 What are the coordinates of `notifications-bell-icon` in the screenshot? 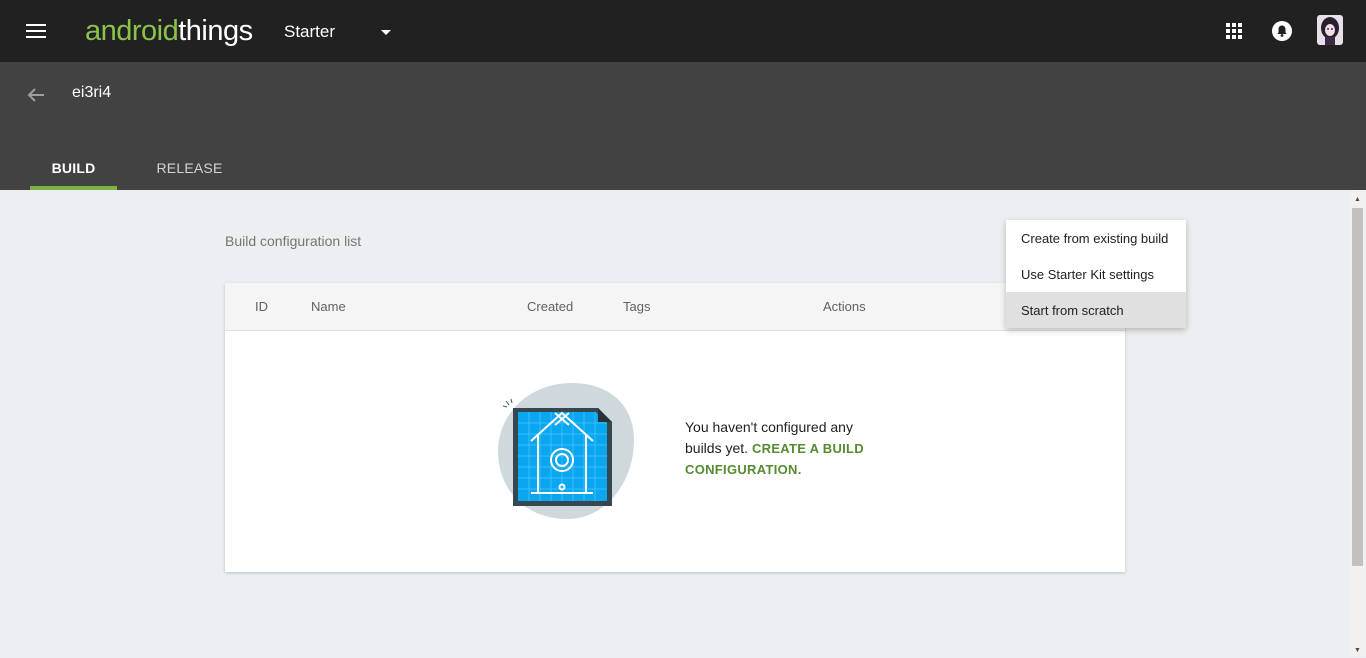 It's located at (1282, 31).